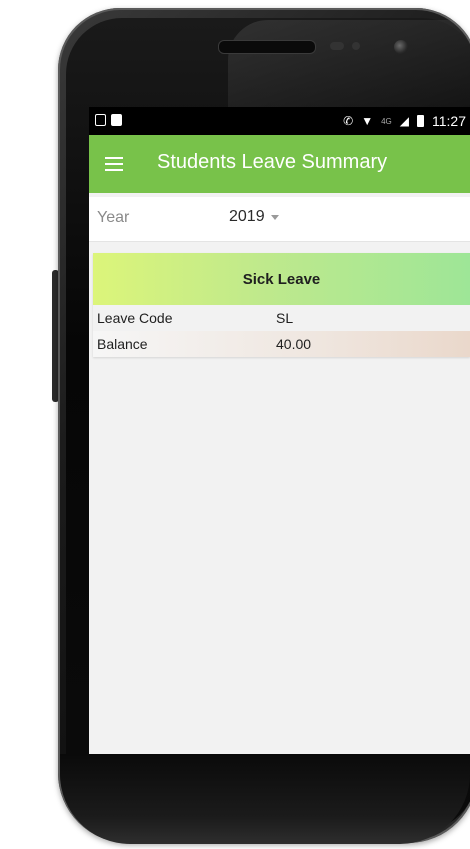 Image resolution: width=470 pixels, height=849 pixels. I want to click on status-bar: ✆ ▼ 4G ◢ 11:27, so click(279, 121).